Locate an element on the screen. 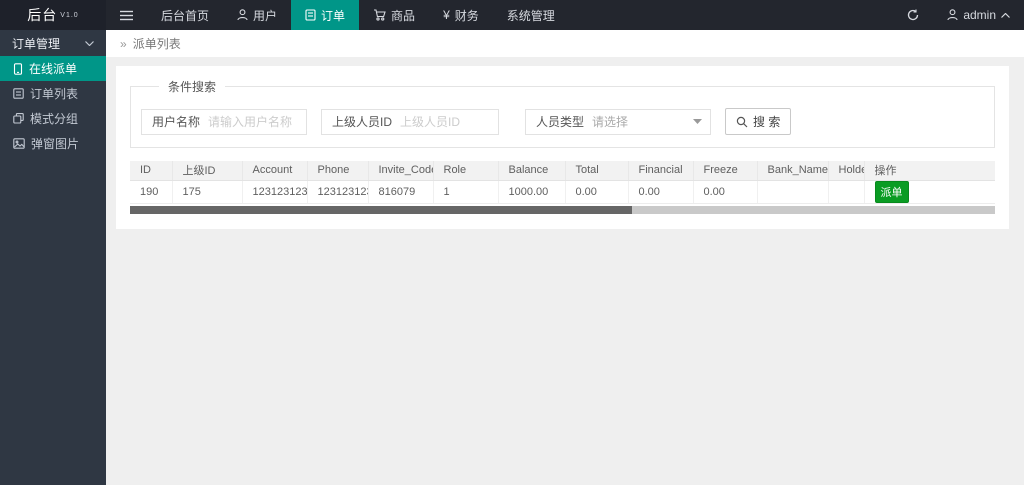 The height and width of the screenshot is (485, 1024). collapse-sidebar-button is located at coordinates (126, 15).